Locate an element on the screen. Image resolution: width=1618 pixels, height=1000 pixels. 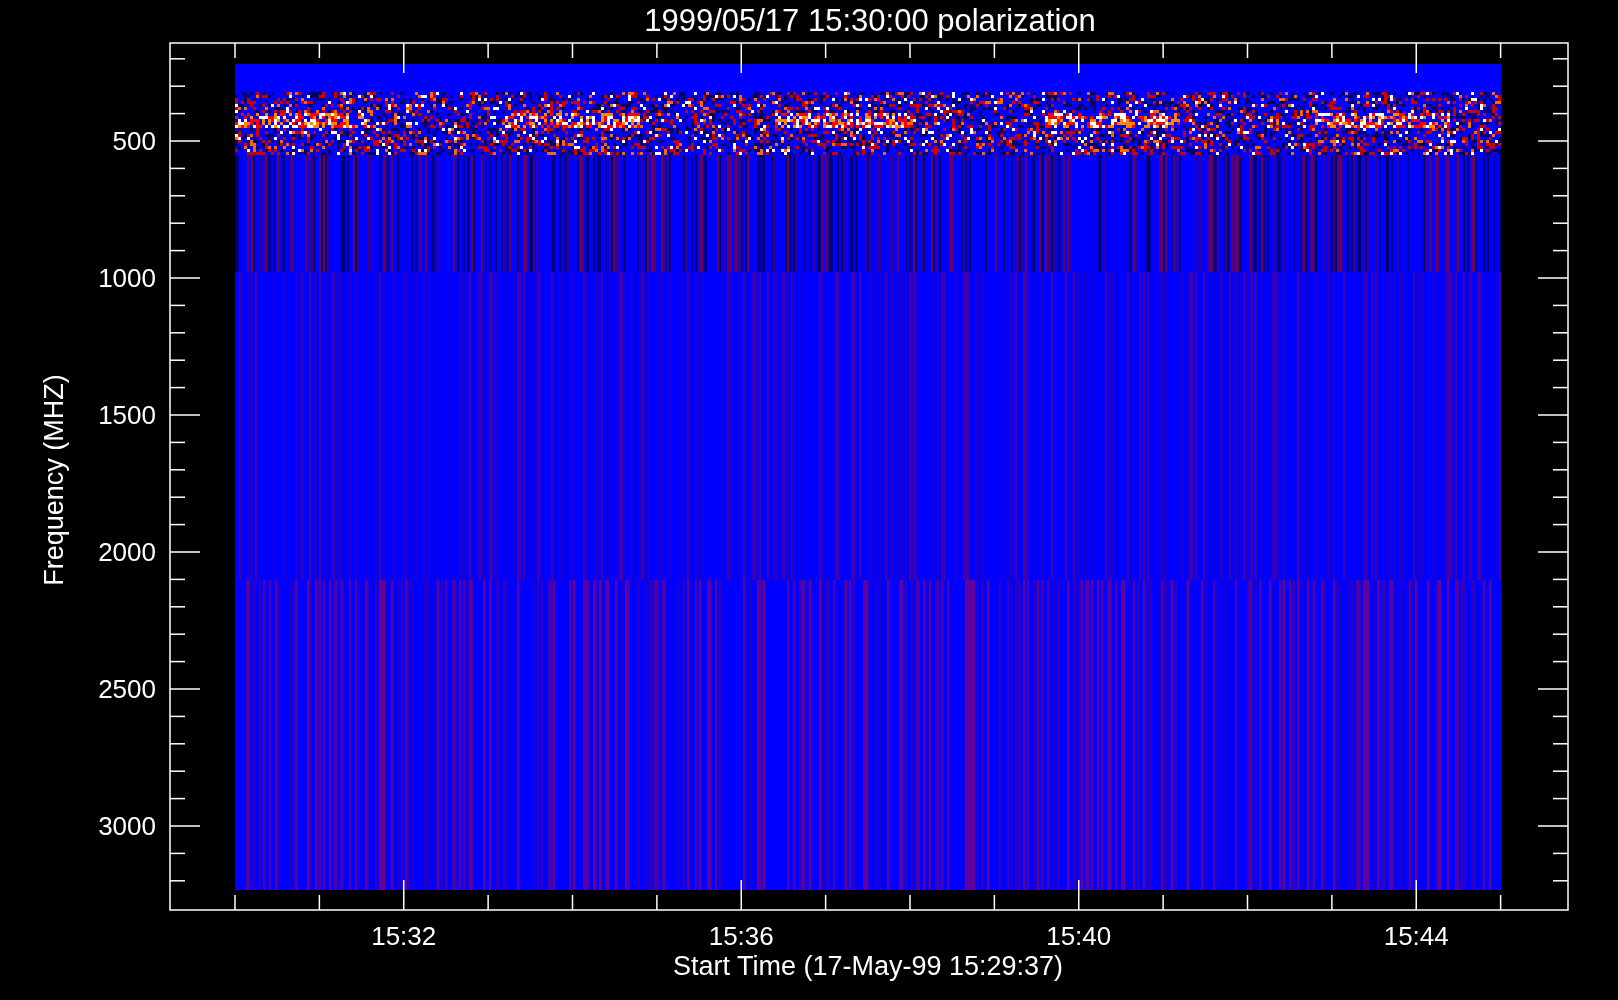
y-tick-label: 2000 is located at coordinates (127, 552).